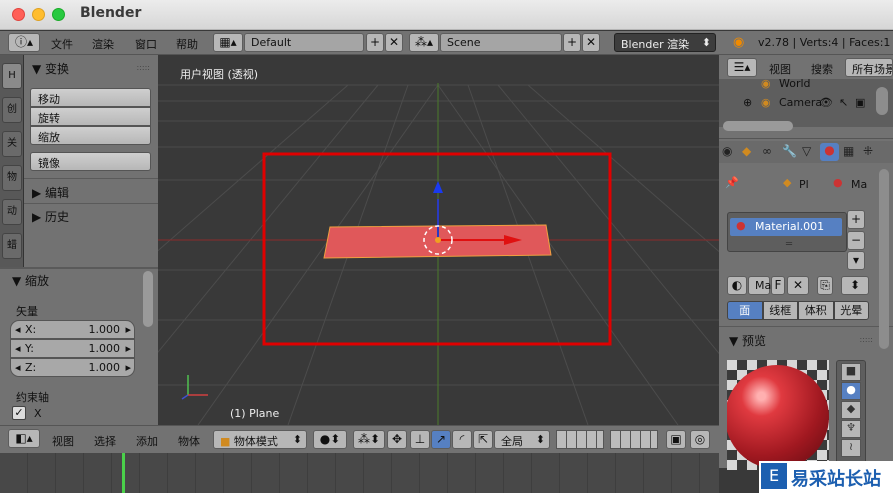 This screenshot has width=893, height=493. Describe the element at coordinates (147, 441) in the screenshot. I see `menu-add: 添加` at that location.